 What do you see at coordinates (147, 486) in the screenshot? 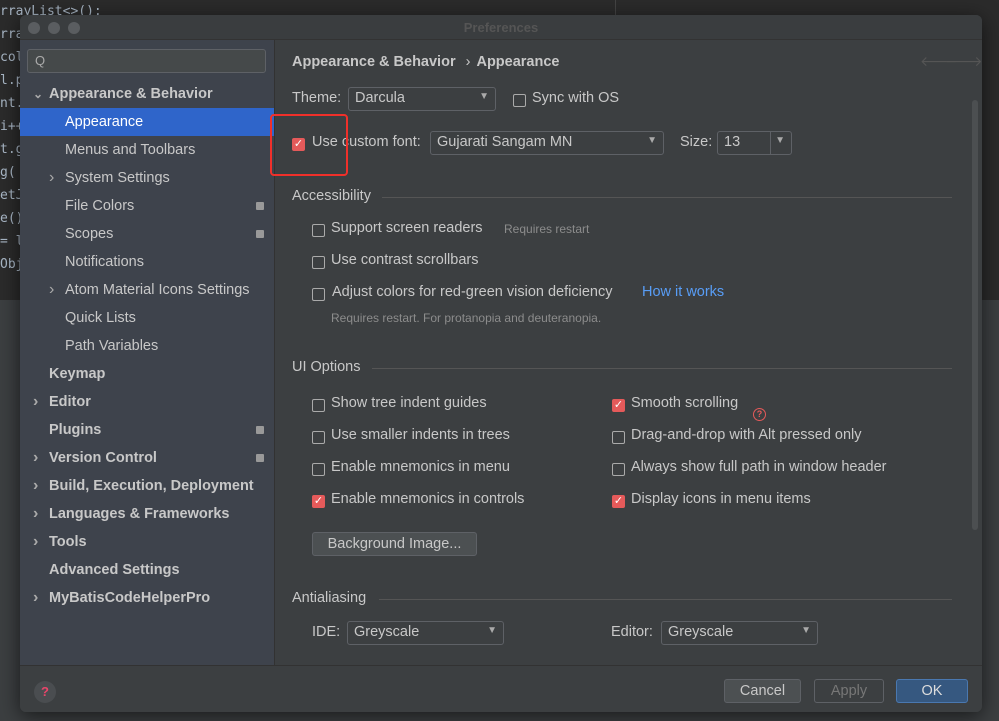
I see `sidebar-item: › Build, Execution, Deployment` at bounding box center [147, 486].